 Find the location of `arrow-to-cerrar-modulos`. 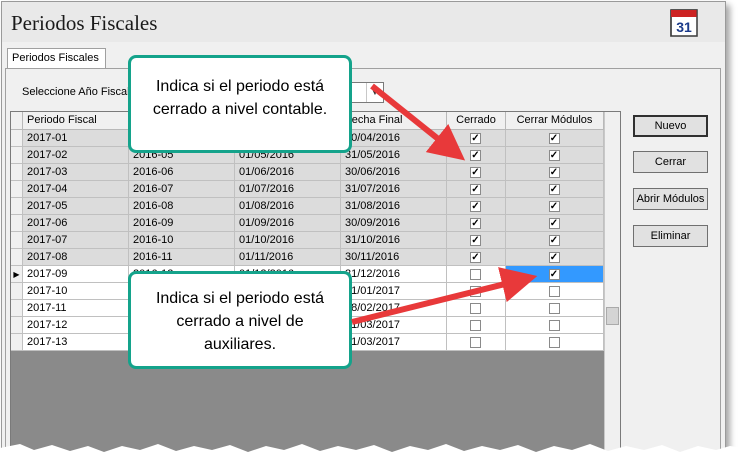

arrow-to-cerrar-modulos is located at coordinates (444, 296).